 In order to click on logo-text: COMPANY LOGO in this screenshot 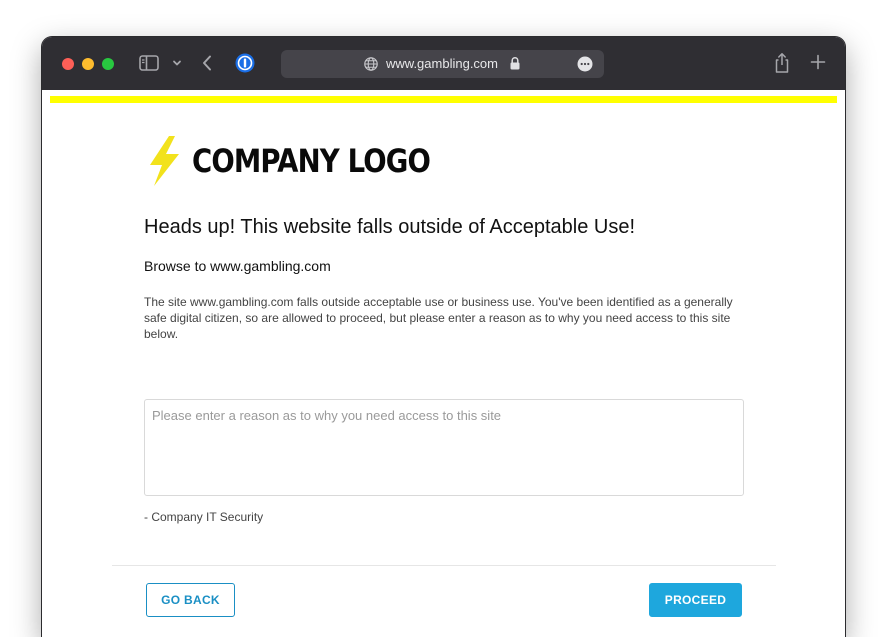, I will do `click(311, 161)`.